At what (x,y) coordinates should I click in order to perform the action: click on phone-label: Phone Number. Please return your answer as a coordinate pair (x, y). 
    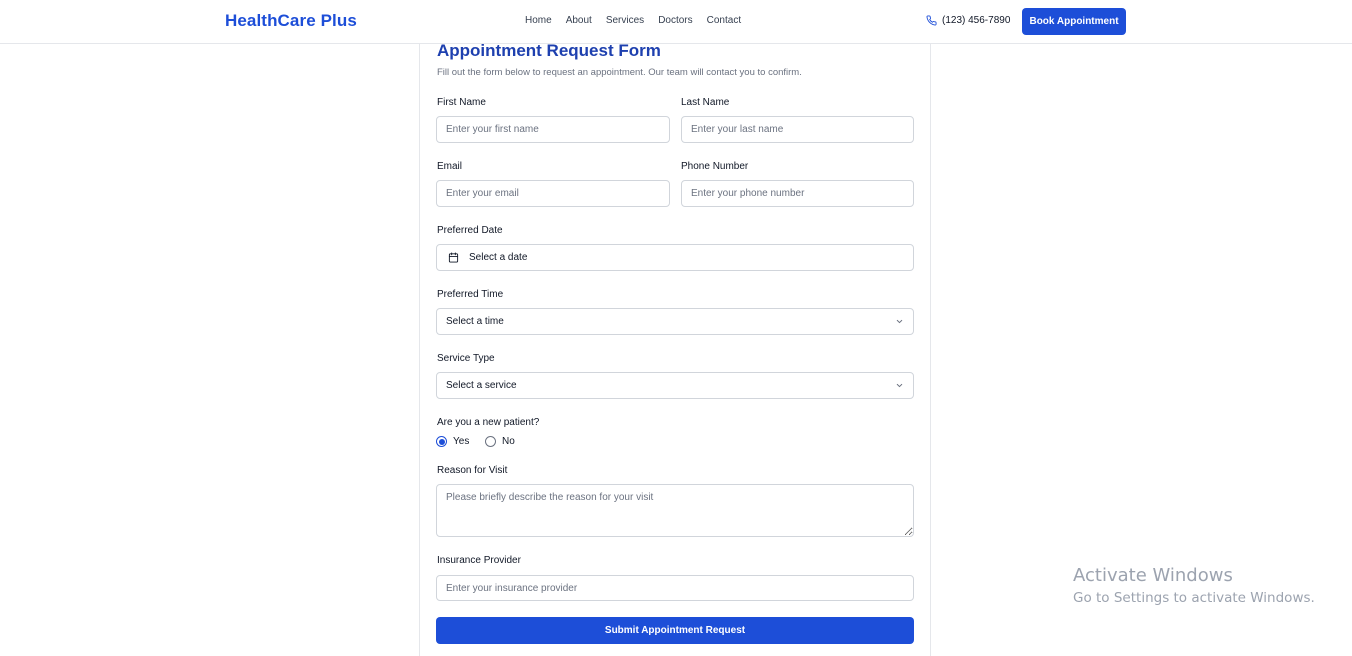
    Looking at the image, I should click on (715, 166).